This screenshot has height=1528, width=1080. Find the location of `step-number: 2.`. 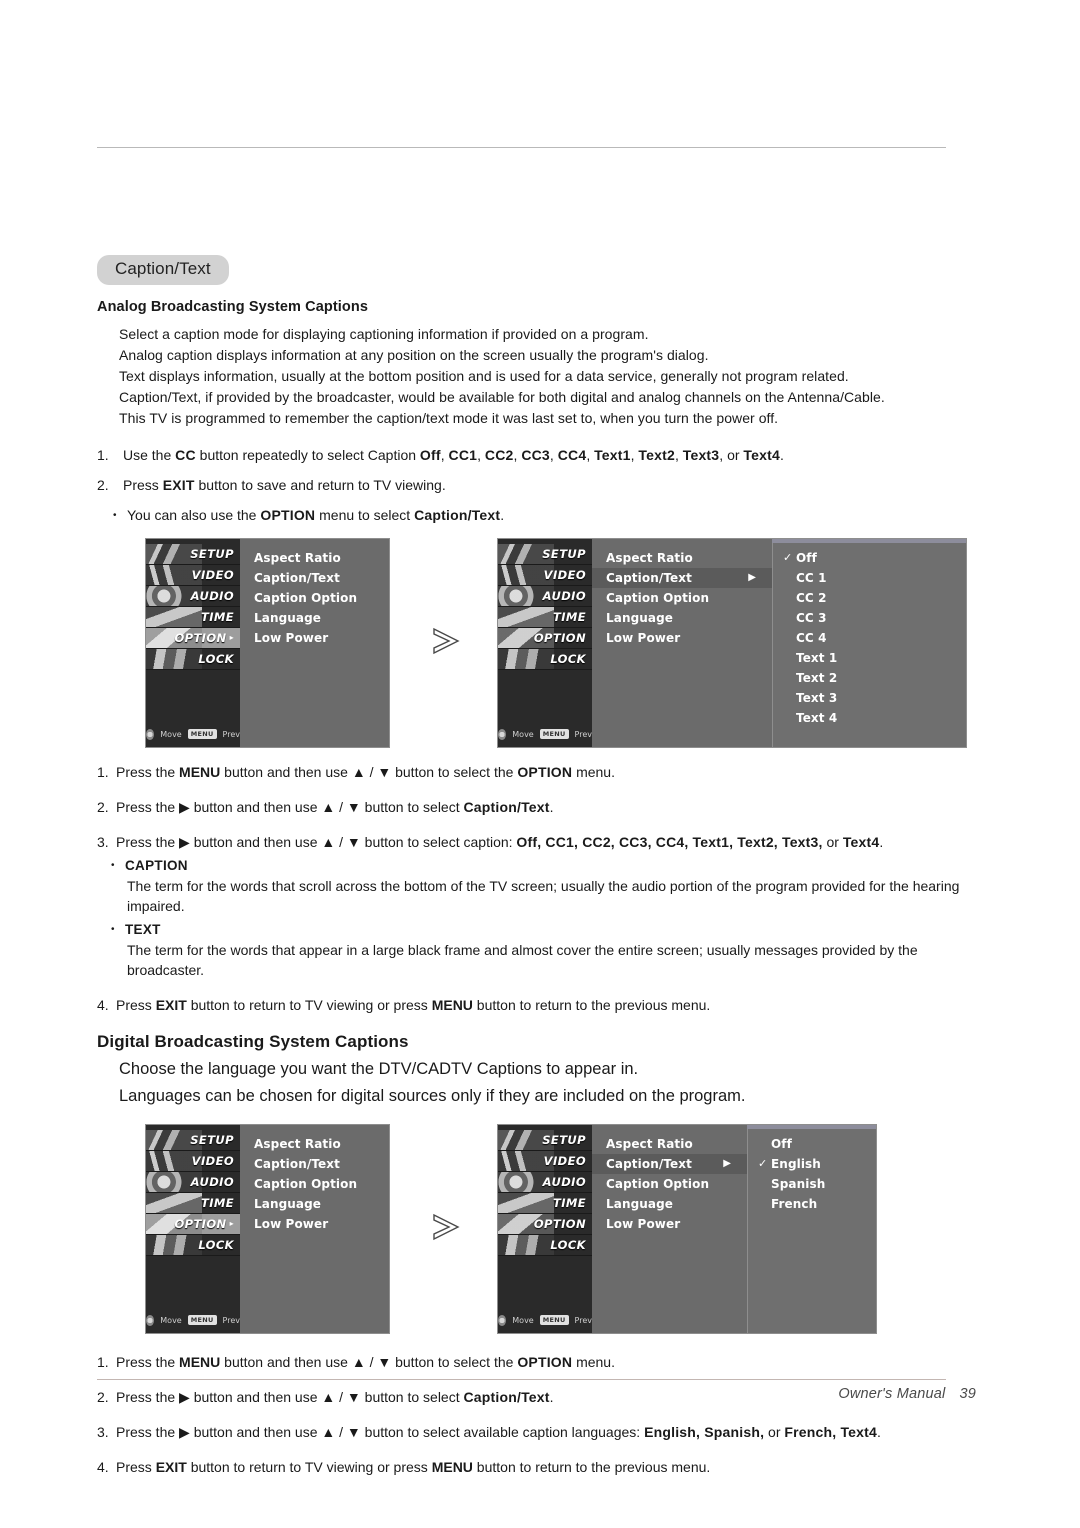

step-number: 2. is located at coordinates (103, 484).